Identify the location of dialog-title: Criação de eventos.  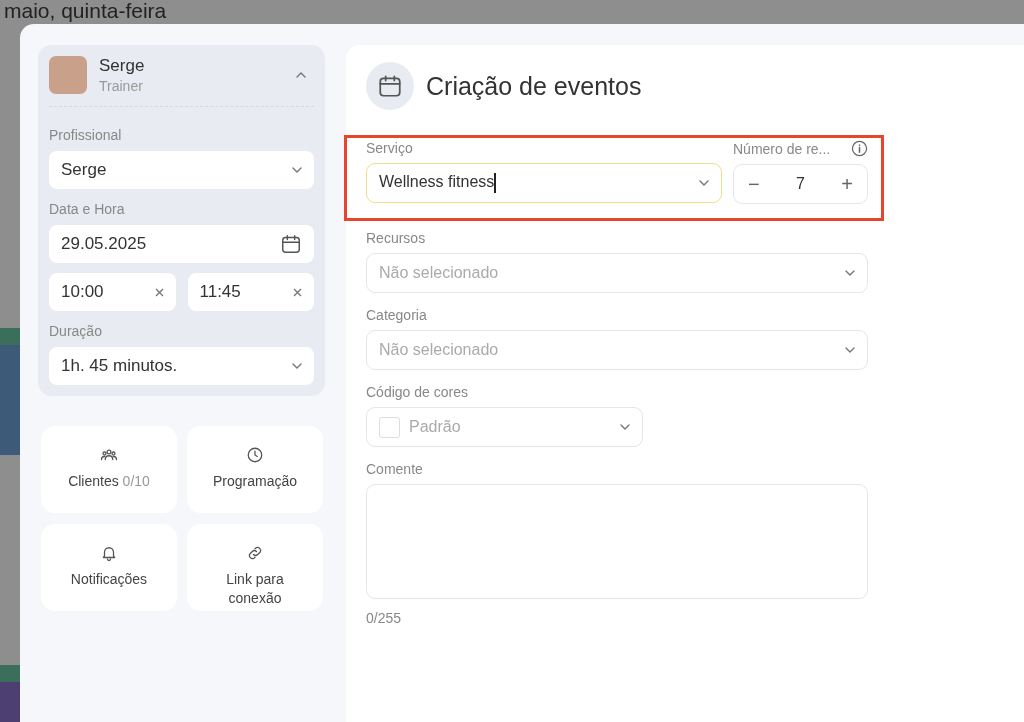
(534, 86).